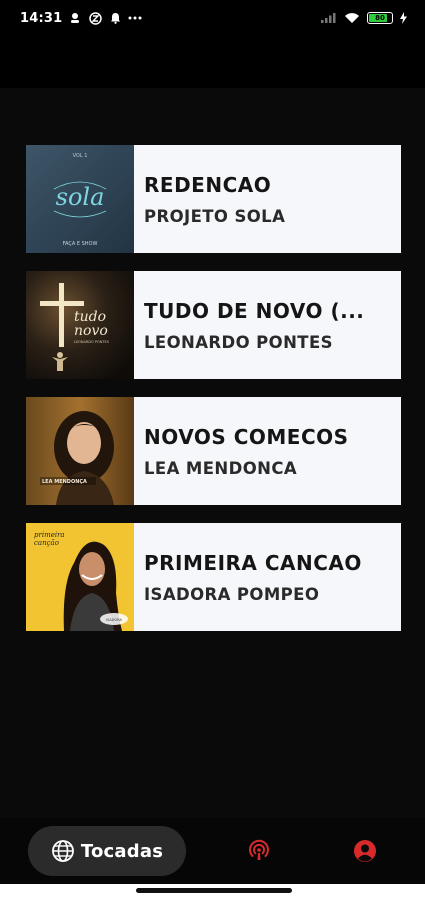 The image size is (425, 900). Describe the element at coordinates (49, 535) in the screenshot. I see `svg-text: primeira` at that location.